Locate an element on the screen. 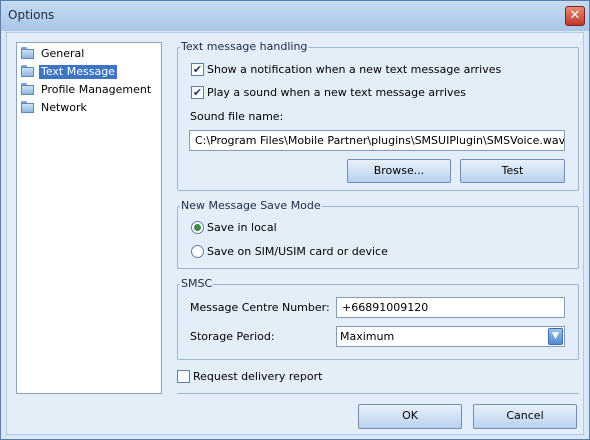 Image resolution: width=590 pixels, height=440 pixels. test-button: Test is located at coordinates (512, 171).